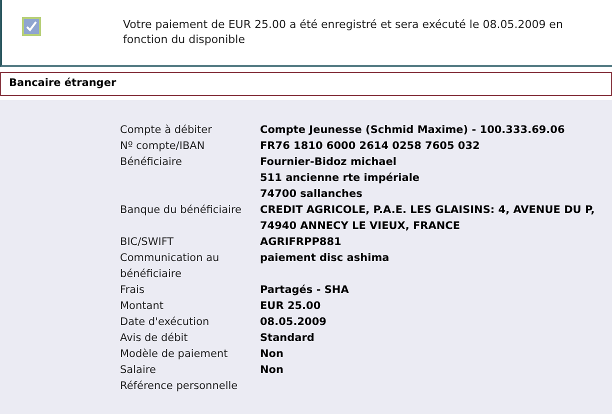 This screenshot has width=612, height=414. What do you see at coordinates (181, 210) in the screenshot?
I see `field-label: Banque du bénéficiaire` at bounding box center [181, 210].